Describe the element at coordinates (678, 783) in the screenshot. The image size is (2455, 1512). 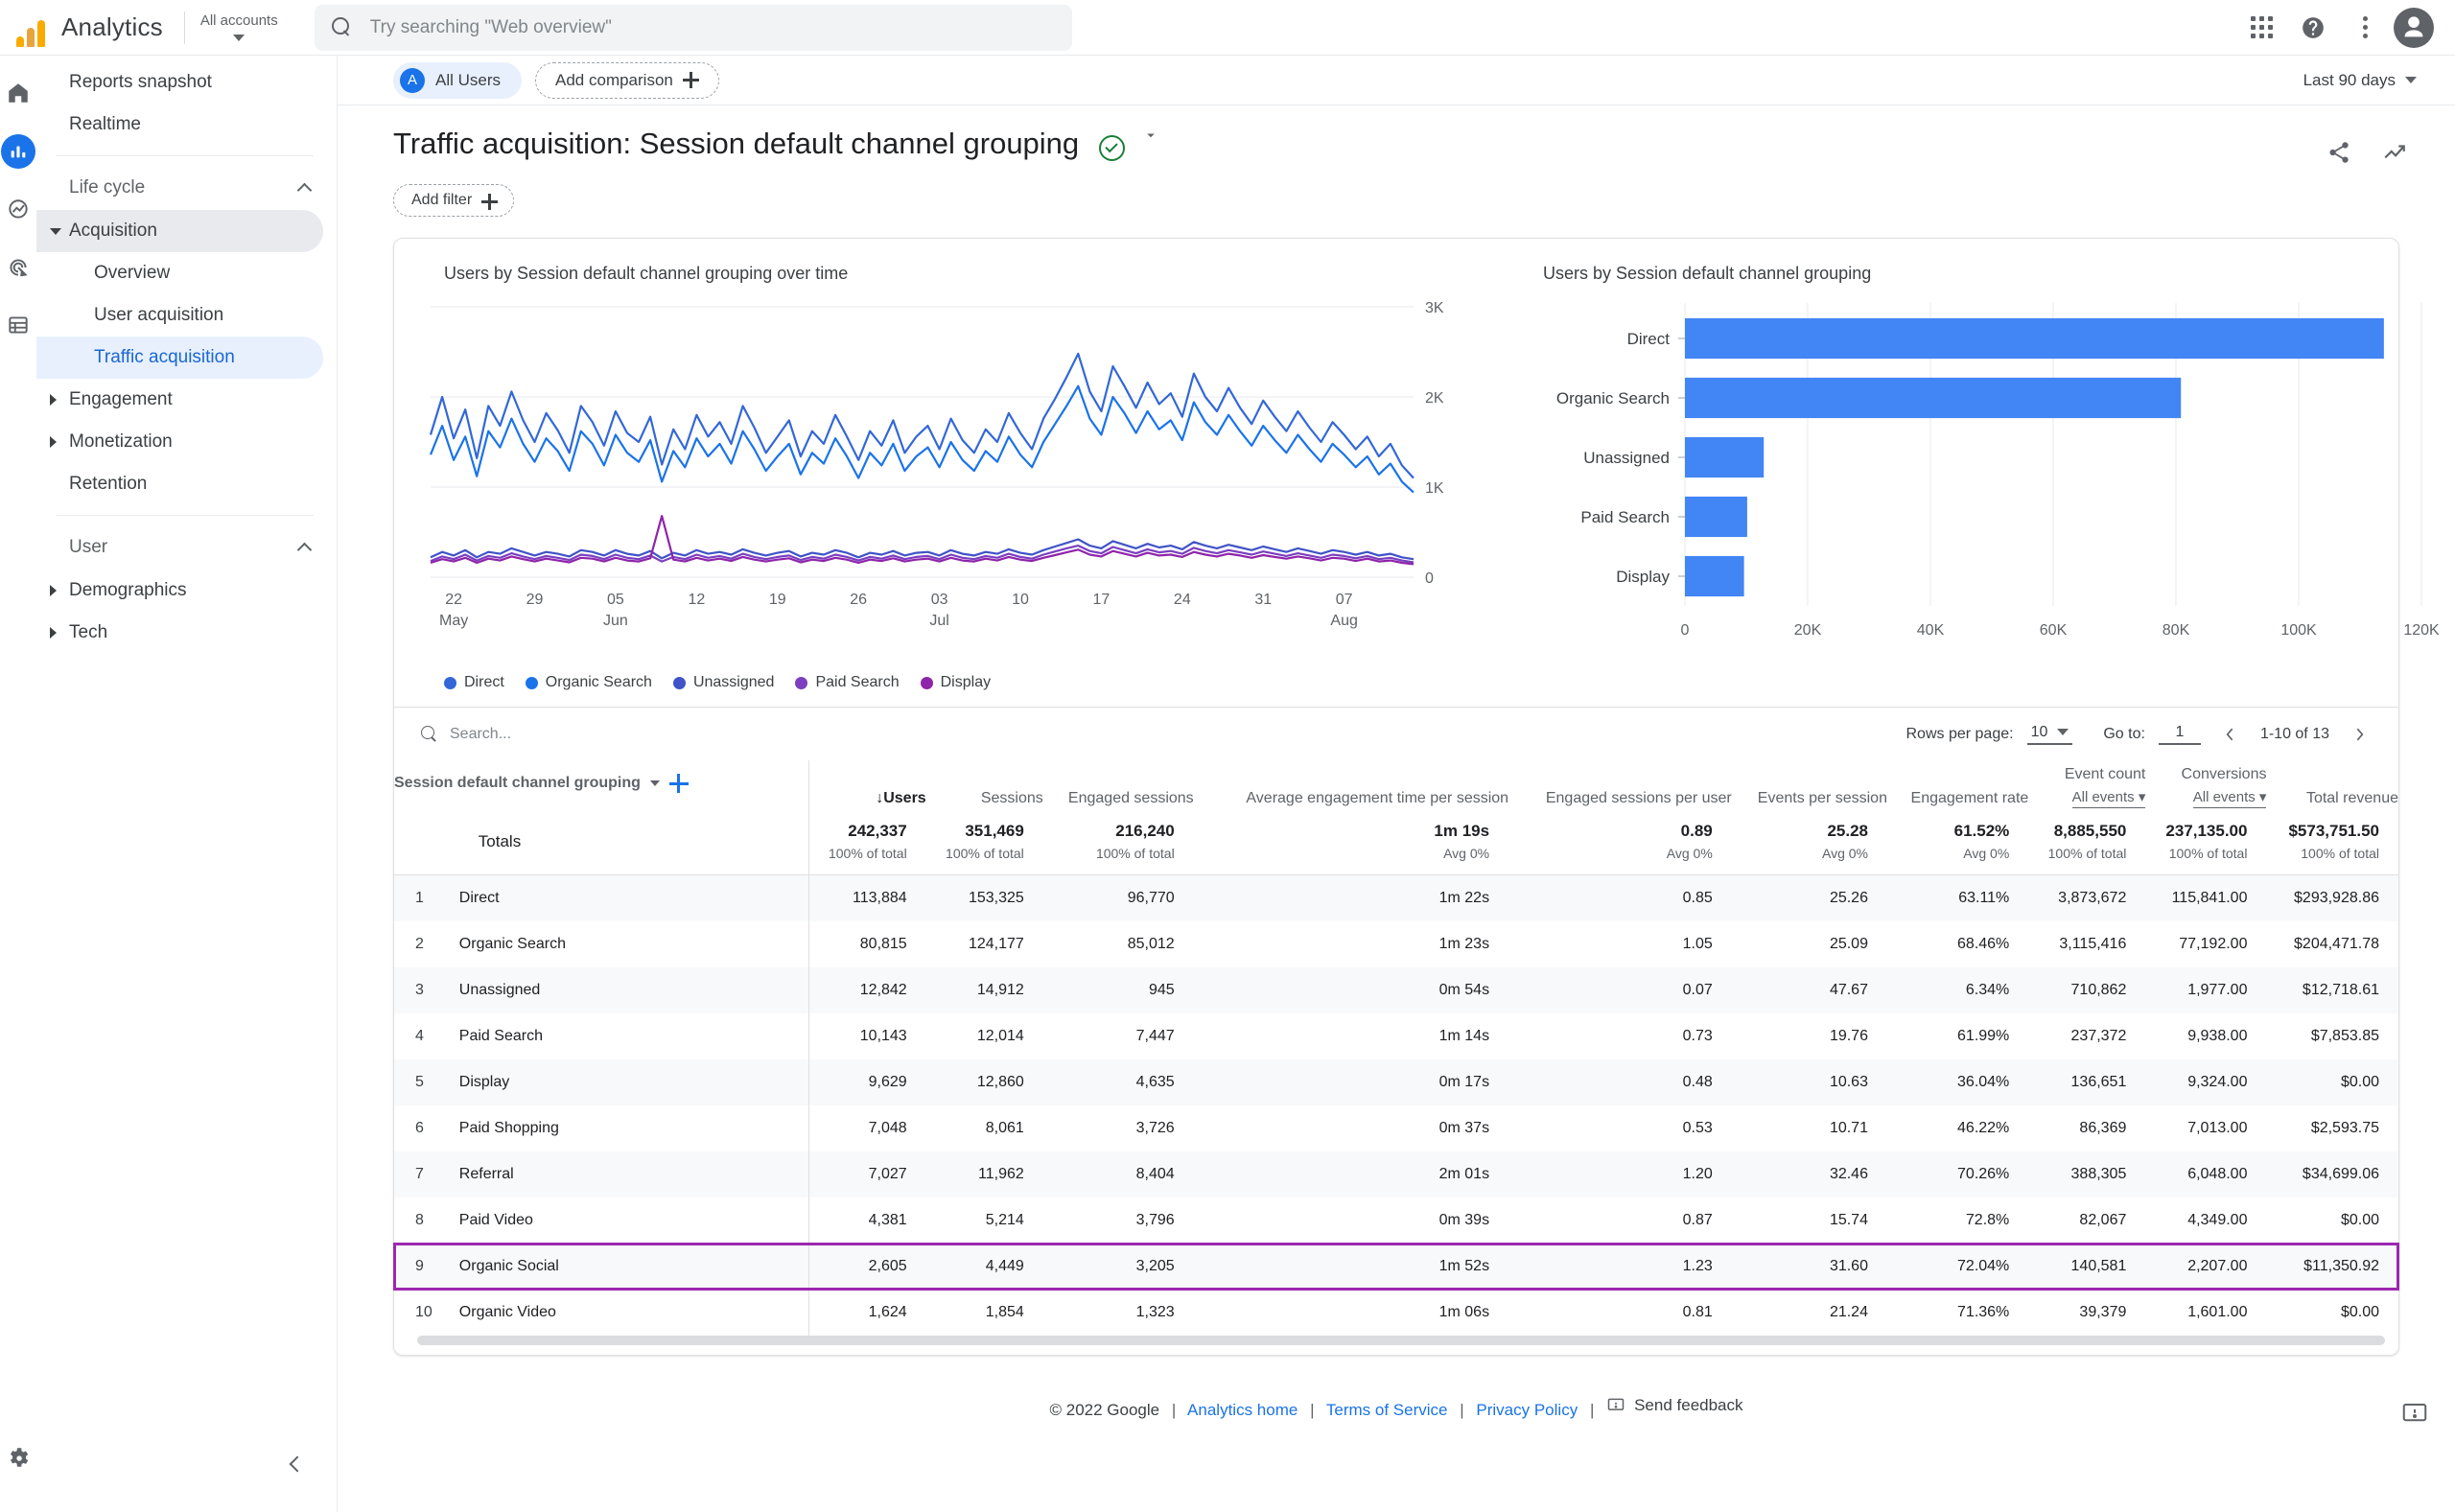
I see `add-dimension-button` at that location.